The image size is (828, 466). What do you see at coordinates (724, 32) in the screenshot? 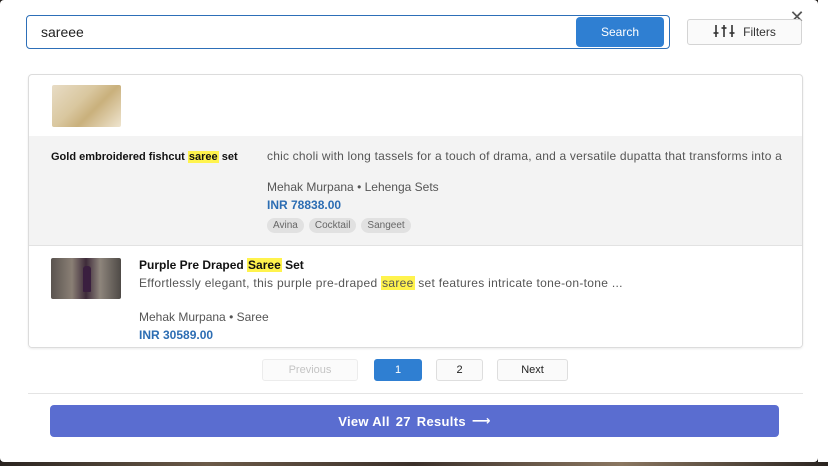
I see `sliders-icon` at bounding box center [724, 32].